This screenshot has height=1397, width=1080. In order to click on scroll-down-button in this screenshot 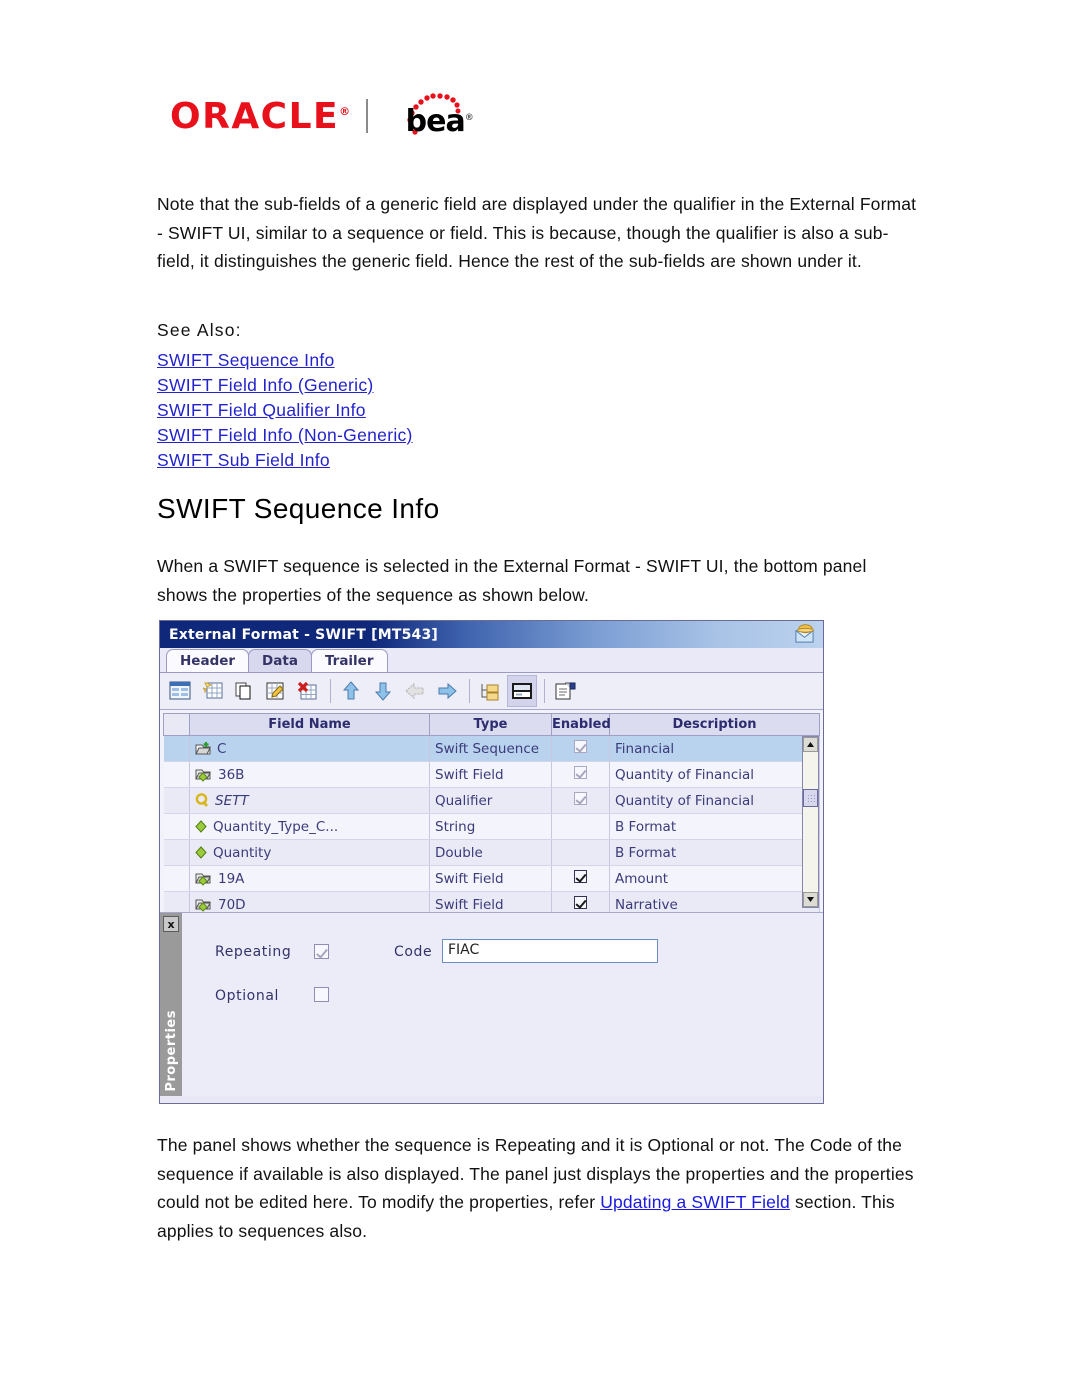, I will do `click(810, 899)`.